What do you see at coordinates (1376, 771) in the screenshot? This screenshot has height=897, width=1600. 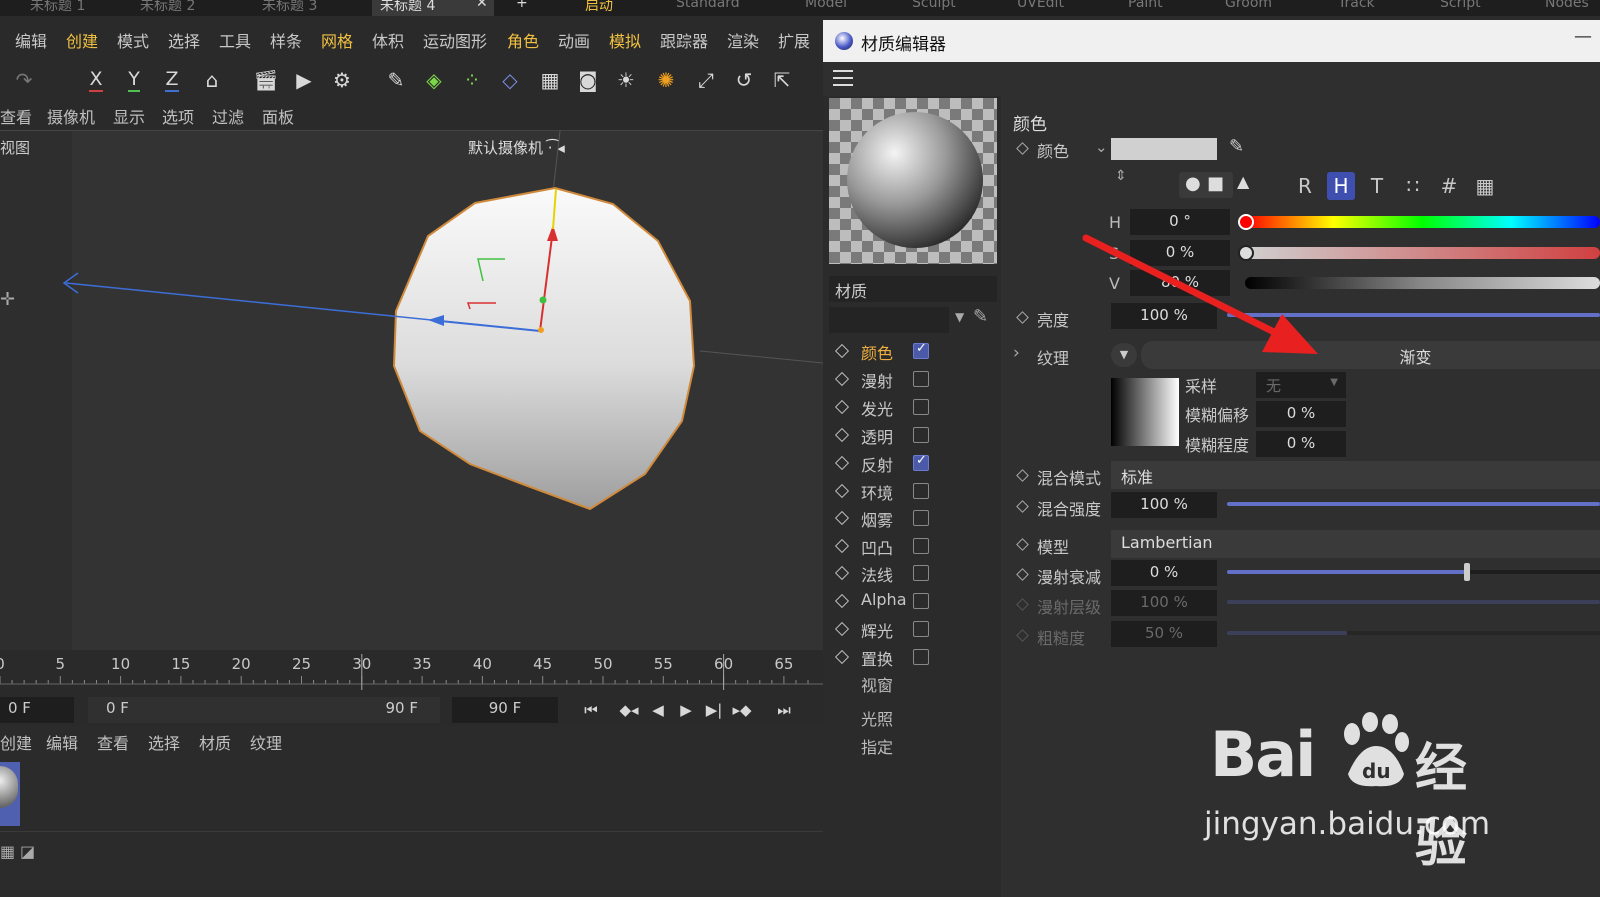 I see `svg-text: du` at bounding box center [1376, 771].